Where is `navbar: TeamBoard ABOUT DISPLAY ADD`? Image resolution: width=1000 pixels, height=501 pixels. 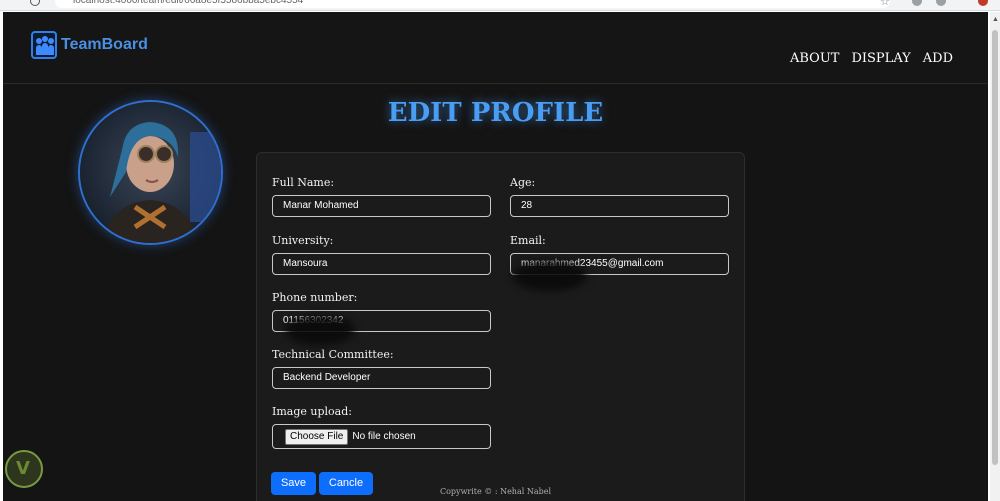 navbar: TeamBoard ABOUT DISPLAY ADD is located at coordinates (495, 48).